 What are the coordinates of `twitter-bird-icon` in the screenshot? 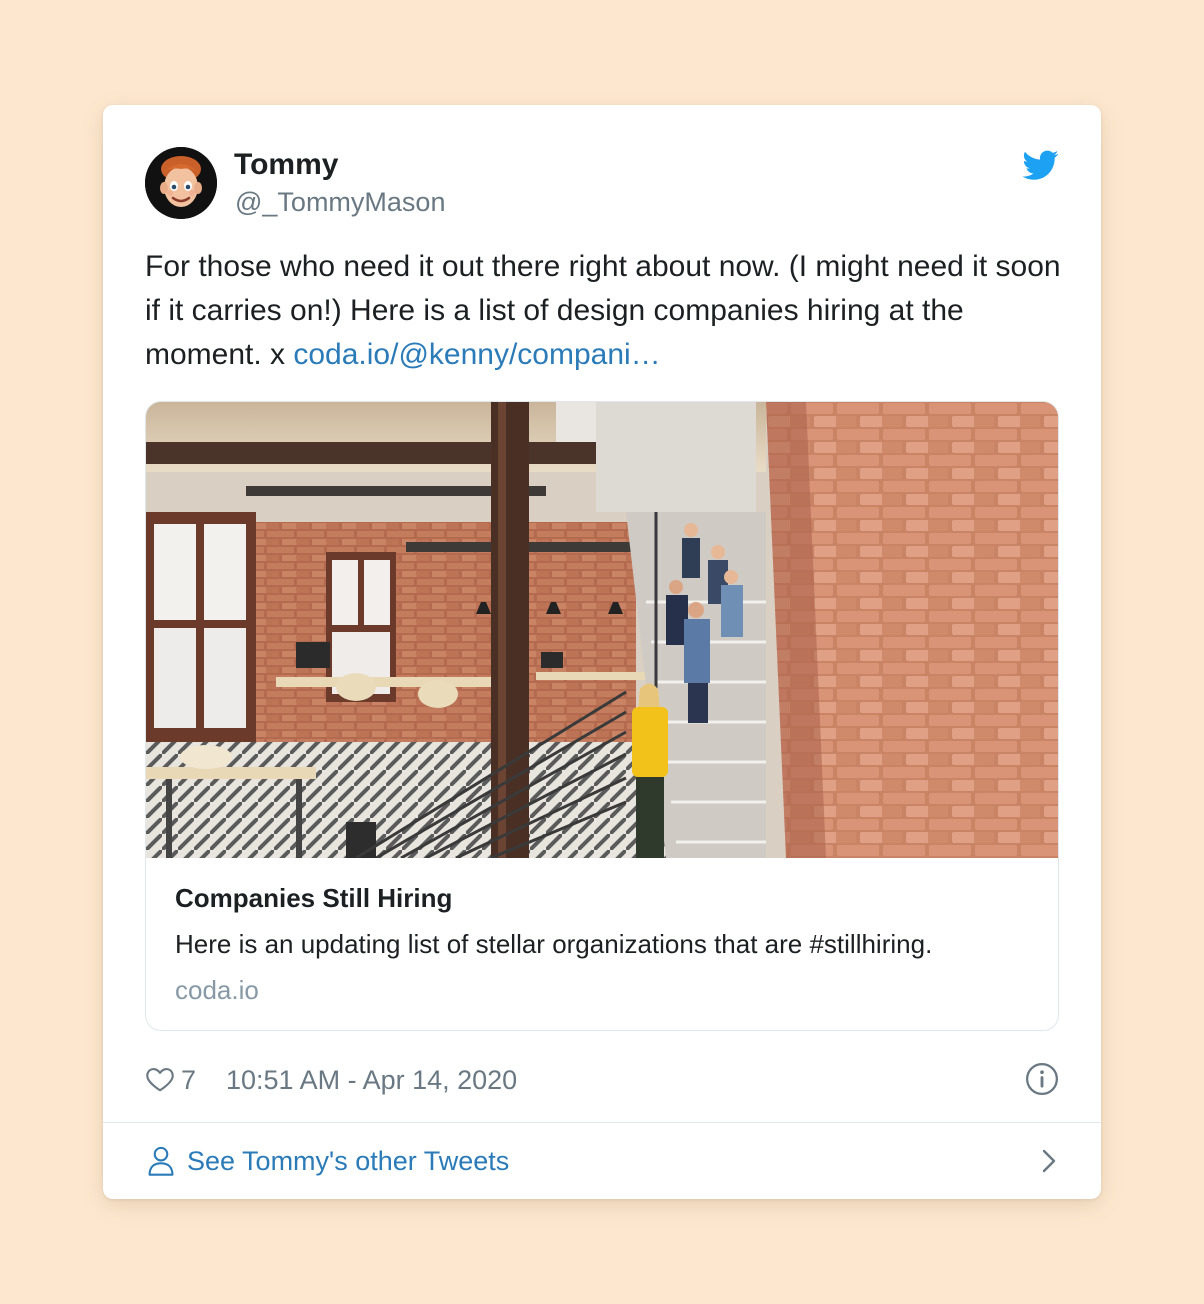 It's located at (1041, 165).